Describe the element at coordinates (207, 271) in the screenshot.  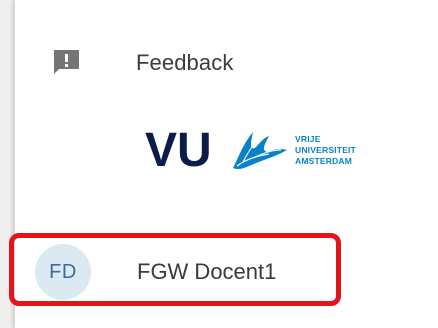
I see `user-name: FGW Docent1` at that location.